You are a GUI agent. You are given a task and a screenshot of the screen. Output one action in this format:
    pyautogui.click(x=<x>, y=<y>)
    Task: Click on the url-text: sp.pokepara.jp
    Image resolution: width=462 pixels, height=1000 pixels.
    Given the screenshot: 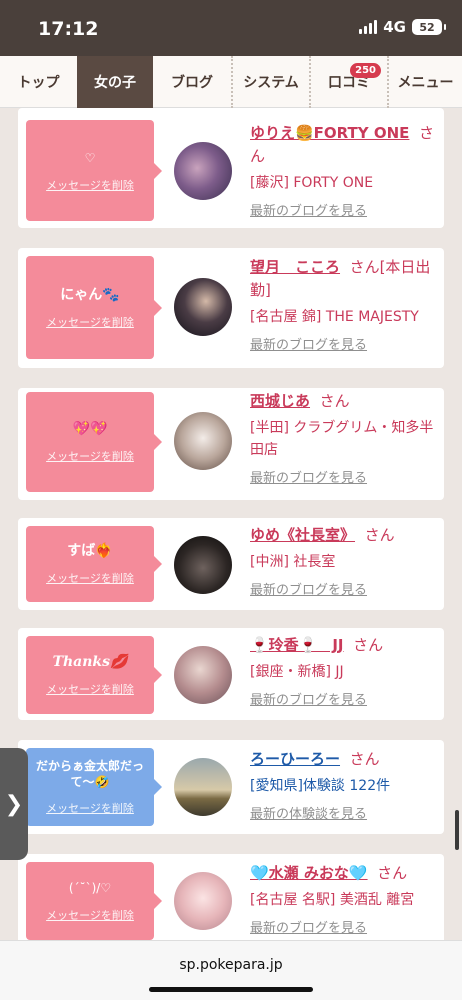 What is the action you would take?
    pyautogui.click(x=231, y=965)
    